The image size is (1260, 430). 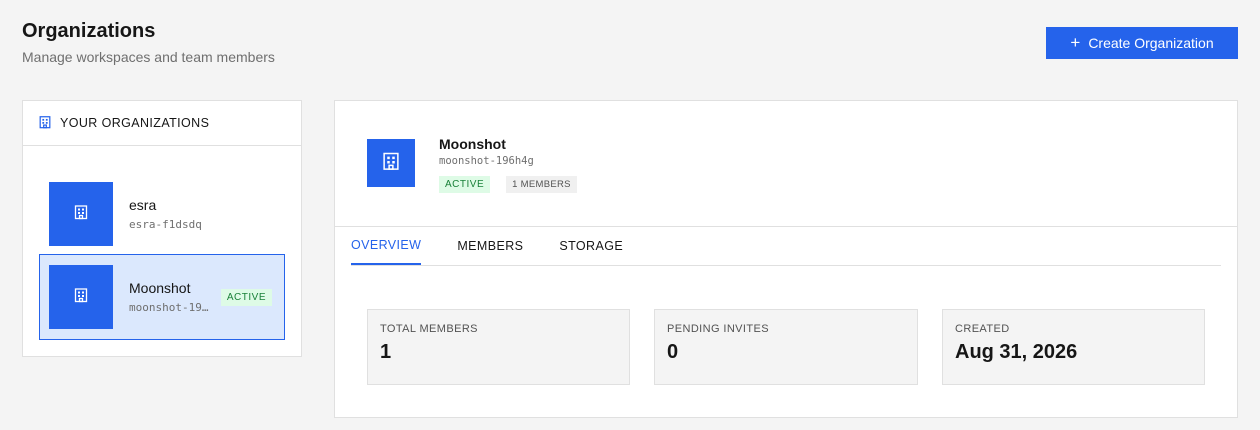 I want to click on organization-tabs: OVERVIEW MEMBERS STORAGE, so click(x=786, y=246).